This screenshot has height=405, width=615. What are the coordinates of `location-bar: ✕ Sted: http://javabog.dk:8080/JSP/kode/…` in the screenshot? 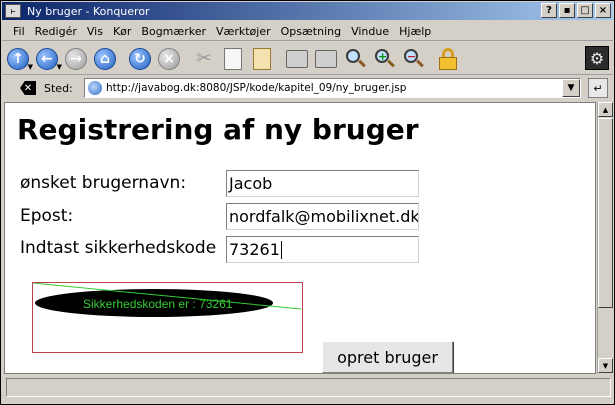 It's located at (307, 88).